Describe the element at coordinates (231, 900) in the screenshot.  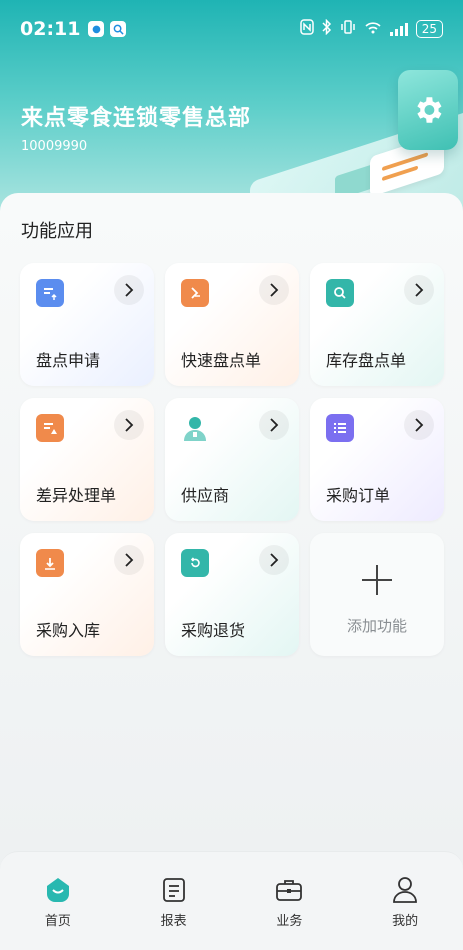
I see `bottom-nav: 首页 报表 业务 我的` at that location.